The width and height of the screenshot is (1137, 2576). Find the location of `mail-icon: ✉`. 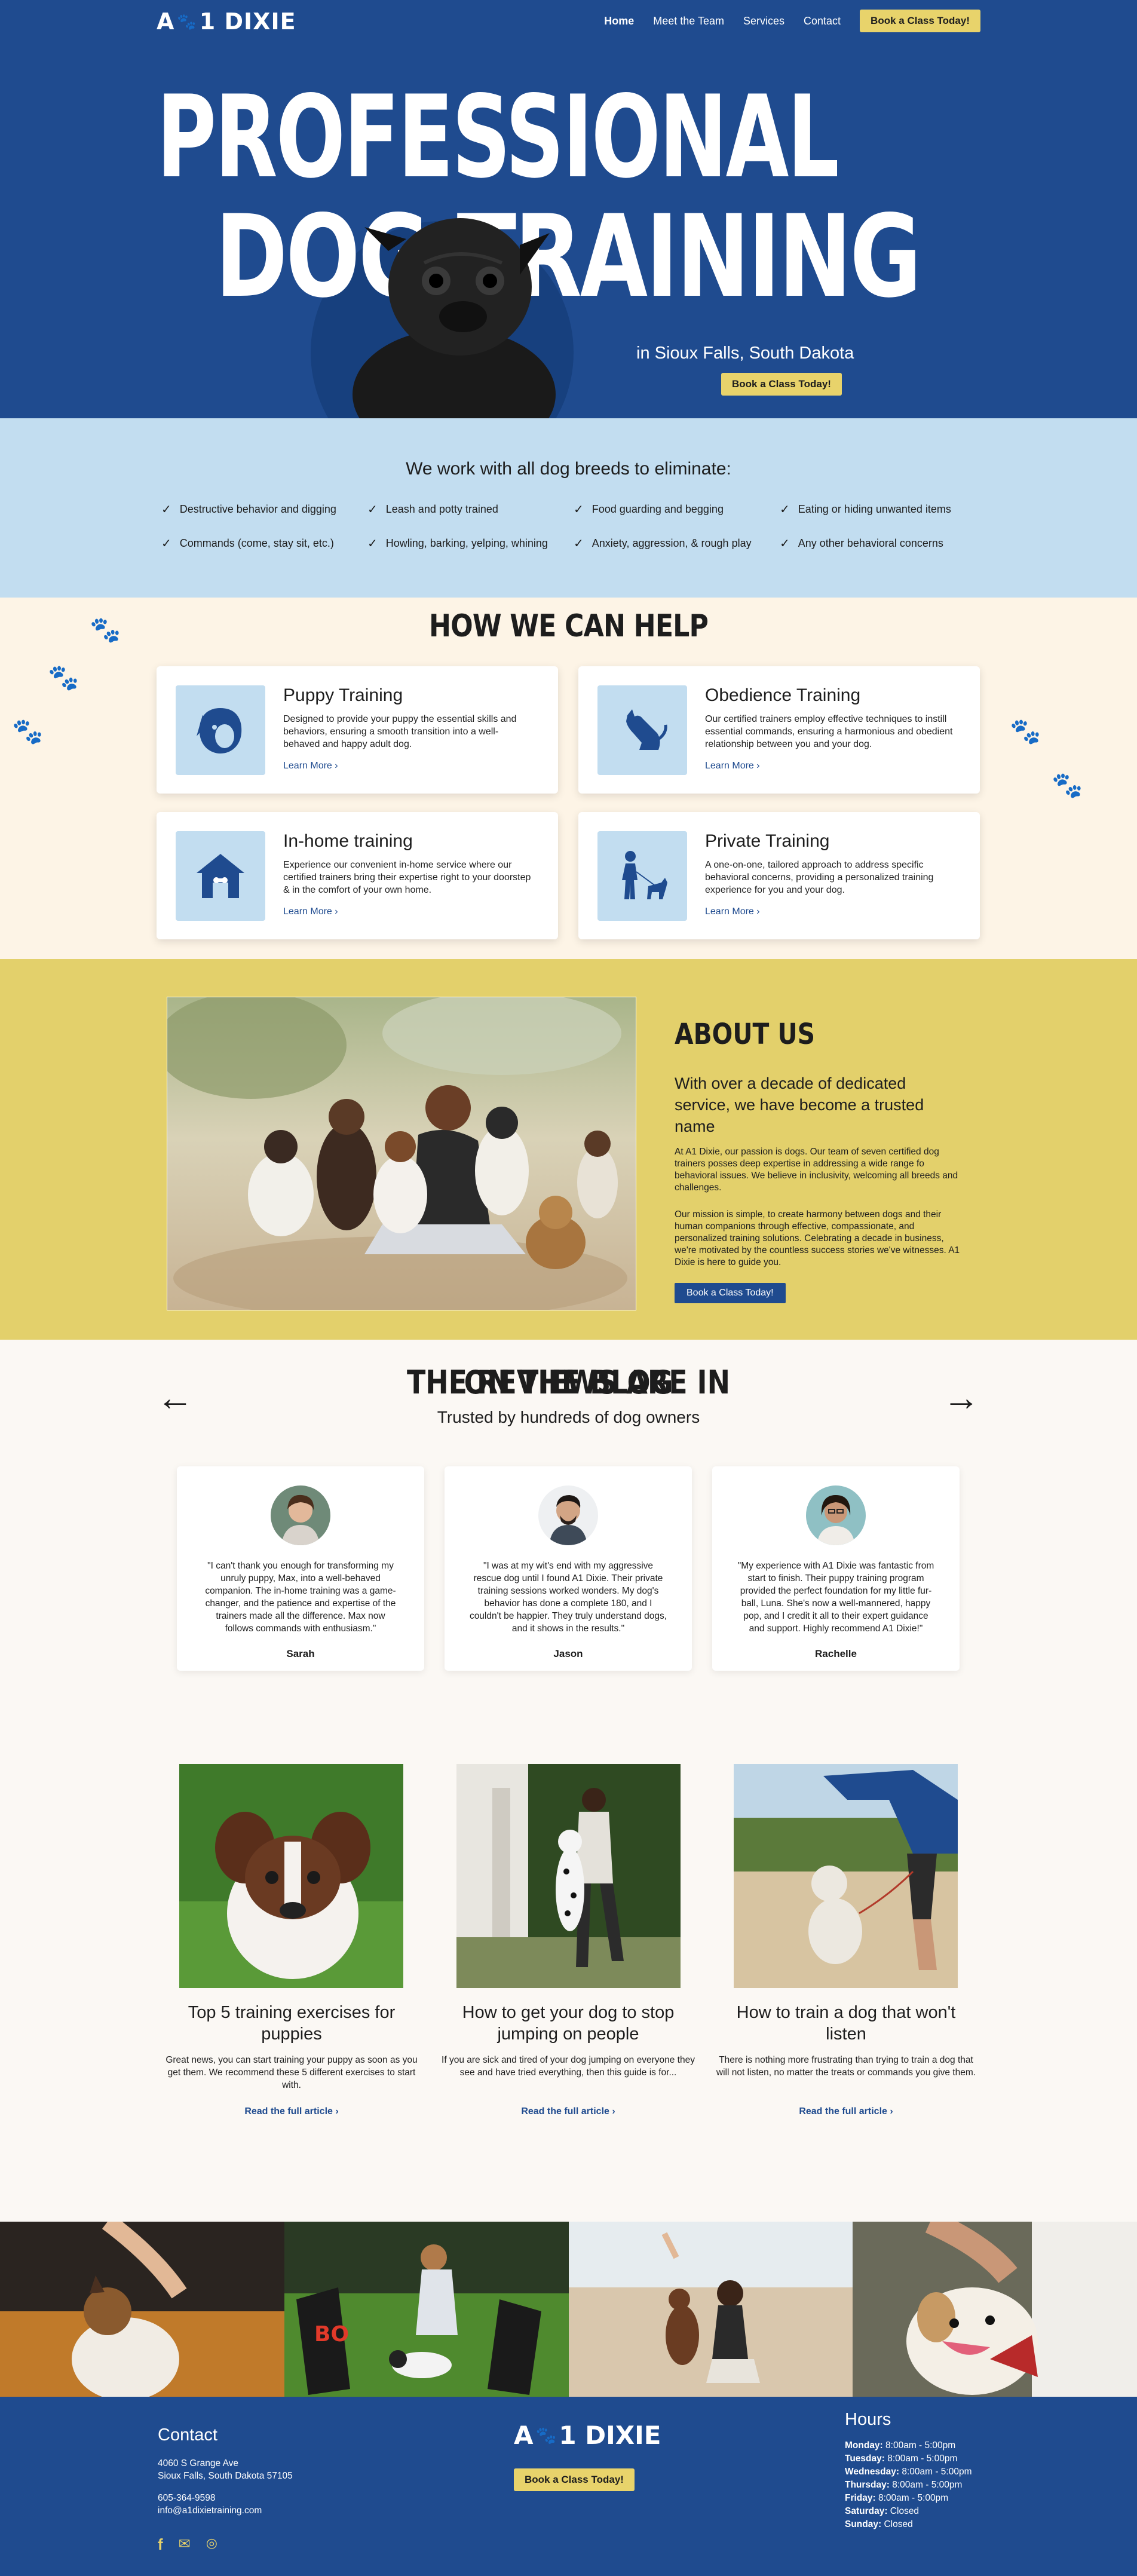

mail-icon: ✉ is located at coordinates (185, 2544).